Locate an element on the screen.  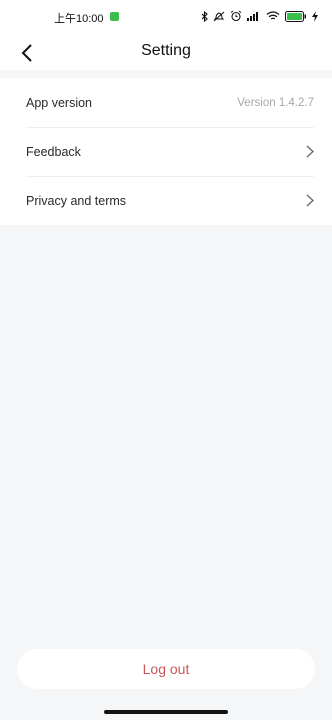
settings-row-feedback: Feedback is located at coordinates (166, 151).